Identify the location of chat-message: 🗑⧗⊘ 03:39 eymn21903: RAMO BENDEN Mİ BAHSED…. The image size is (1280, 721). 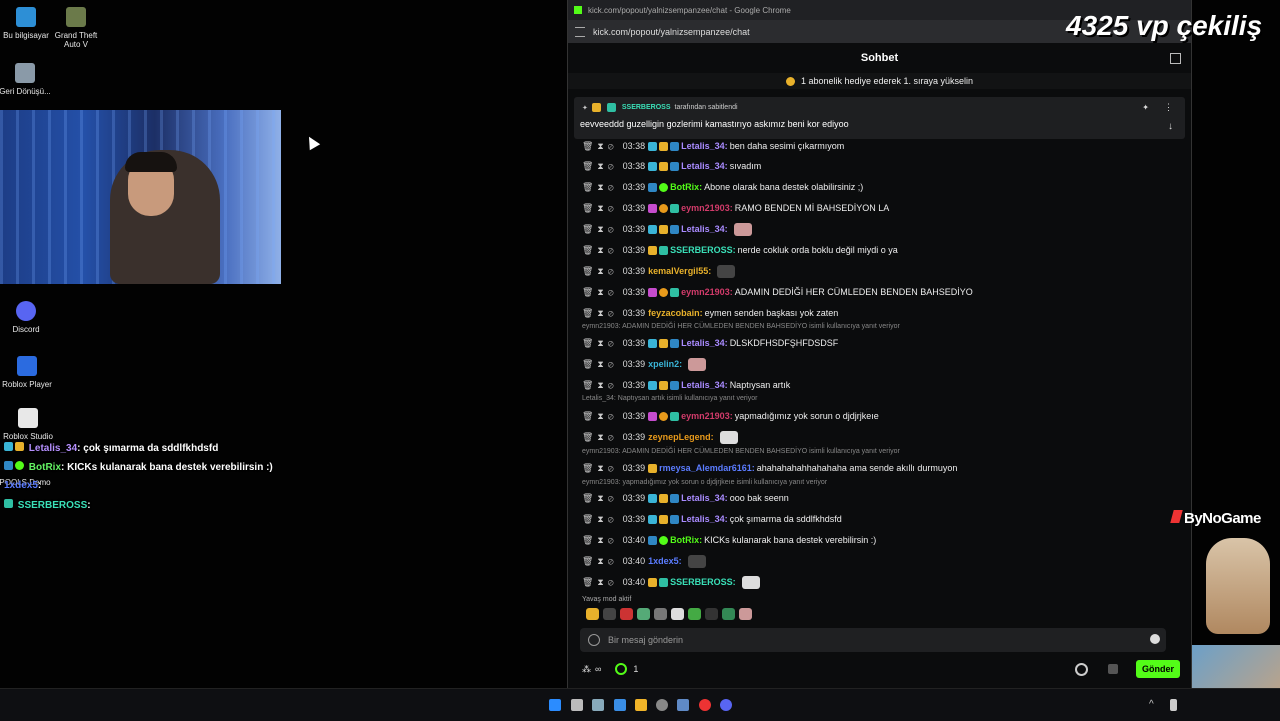
(735, 208).